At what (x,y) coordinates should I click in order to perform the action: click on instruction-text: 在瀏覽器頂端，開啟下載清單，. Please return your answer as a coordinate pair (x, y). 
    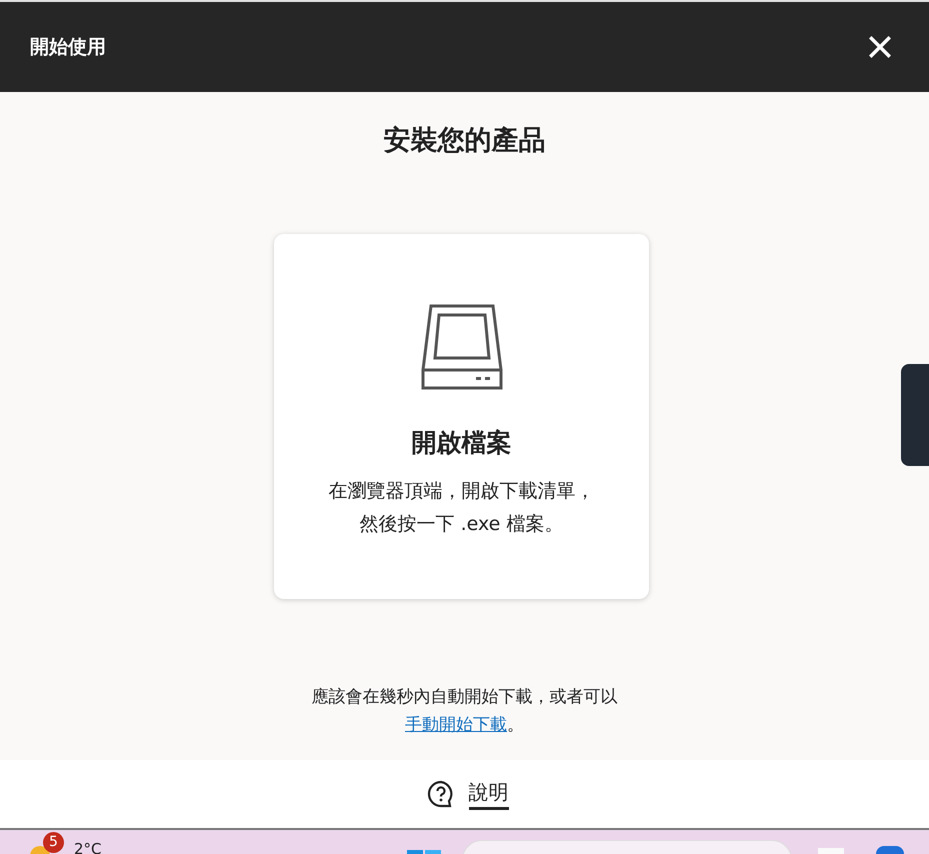
    Looking at the image, I should click on (461, 491).